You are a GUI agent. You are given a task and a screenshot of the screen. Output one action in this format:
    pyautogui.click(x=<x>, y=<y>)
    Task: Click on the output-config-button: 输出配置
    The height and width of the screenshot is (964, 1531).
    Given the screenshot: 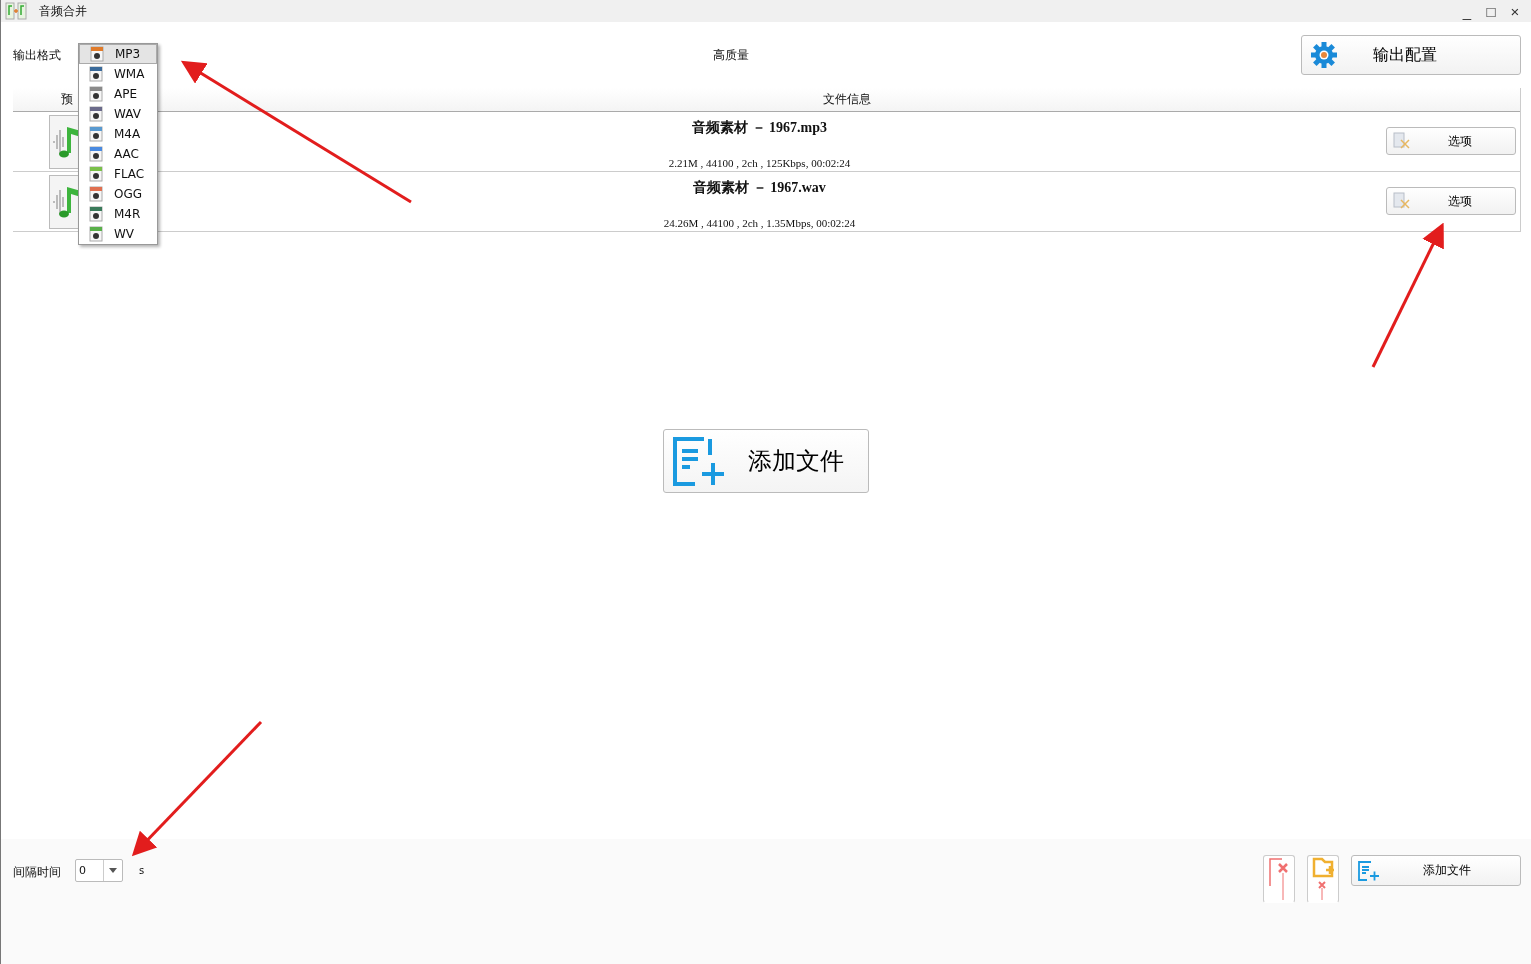 What is the action you would take?
    pyautogui.click(x=1411, y=55)
    